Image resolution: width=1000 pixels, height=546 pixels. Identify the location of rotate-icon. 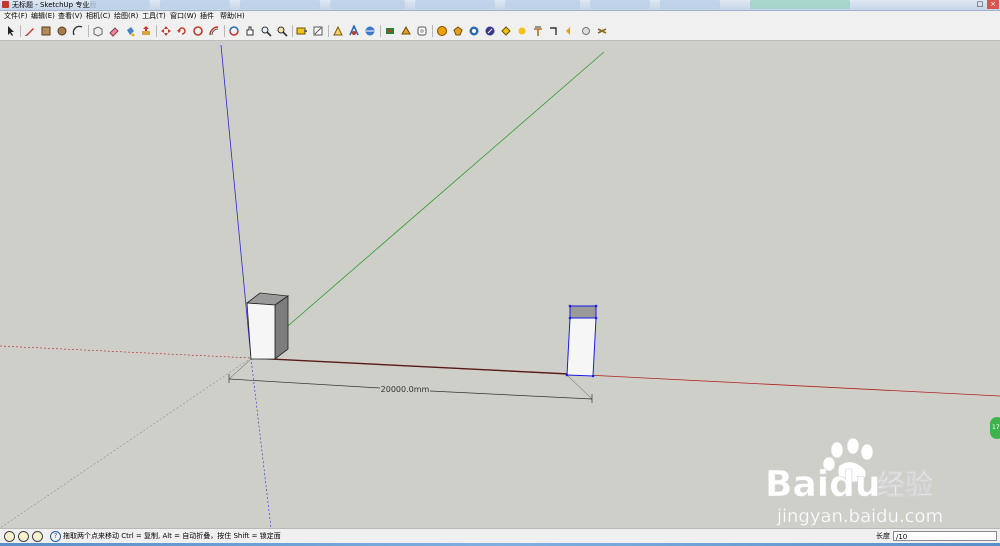
(182, 31).